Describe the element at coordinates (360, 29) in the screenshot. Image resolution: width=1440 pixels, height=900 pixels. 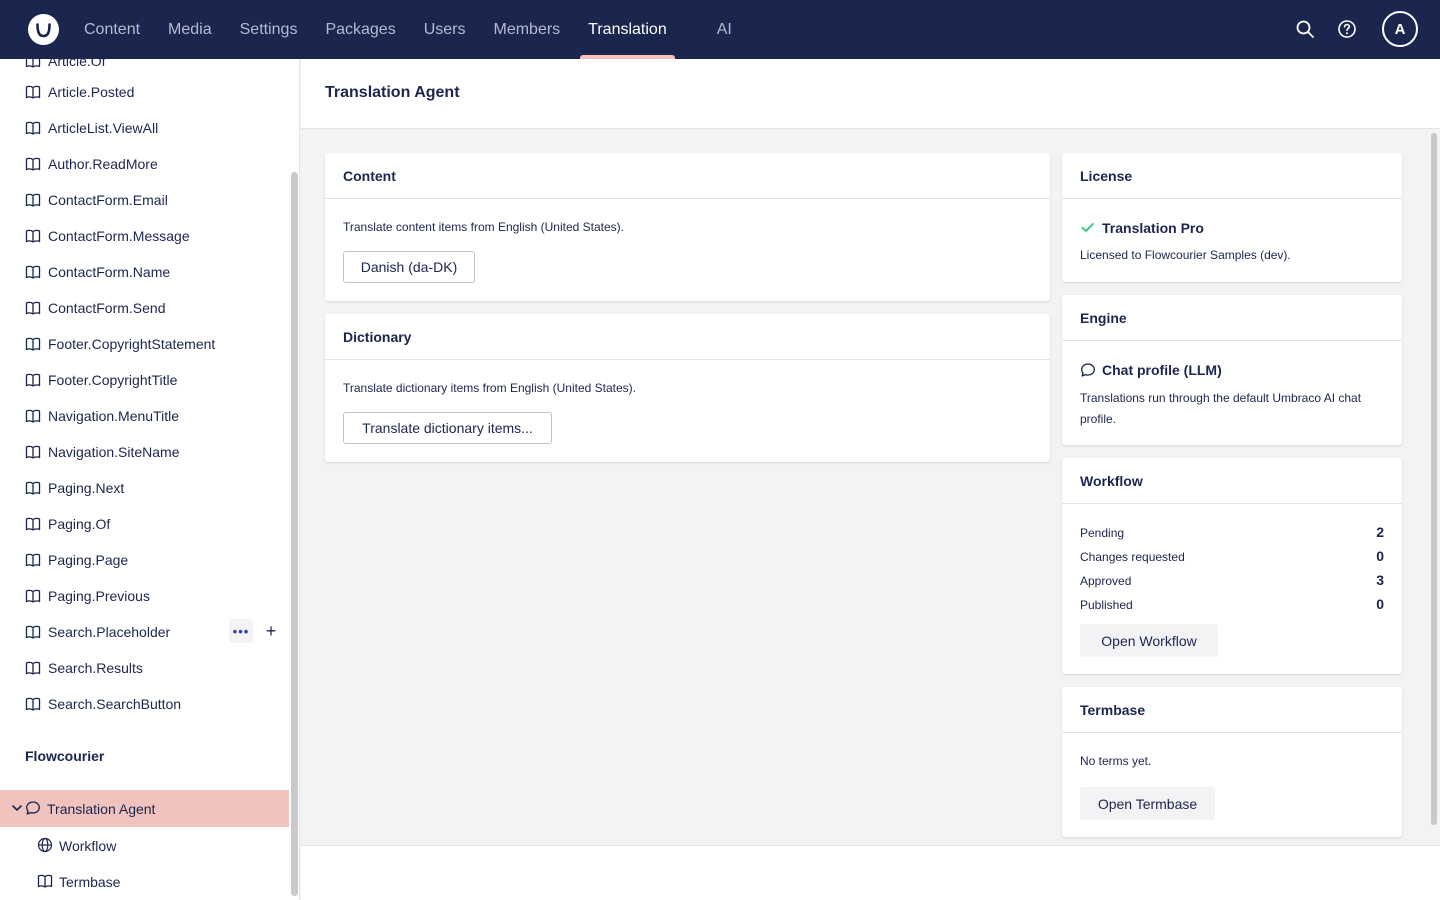
I see `nav-packages: Packages` at that location.